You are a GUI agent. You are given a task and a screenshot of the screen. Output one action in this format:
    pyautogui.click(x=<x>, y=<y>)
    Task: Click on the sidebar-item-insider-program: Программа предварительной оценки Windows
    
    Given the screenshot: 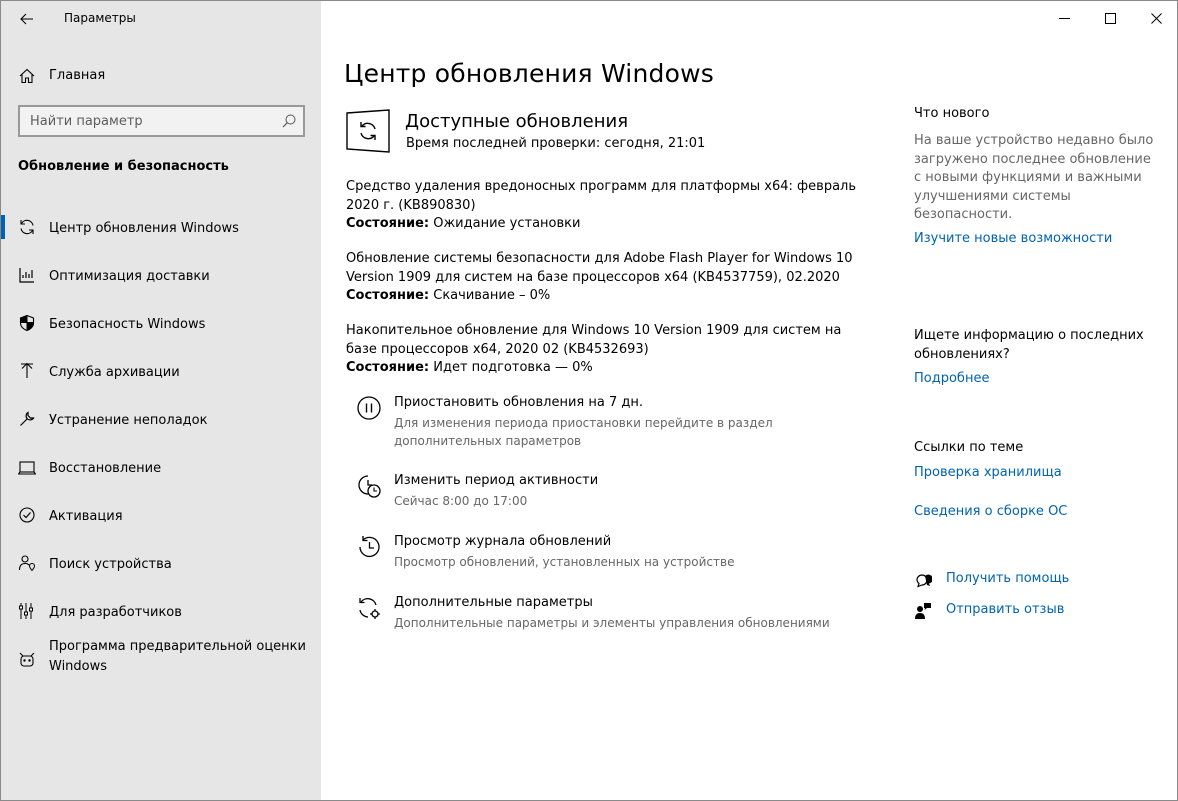 What is the action you would take?
    pyautogui.click(x=161, y=666)
    